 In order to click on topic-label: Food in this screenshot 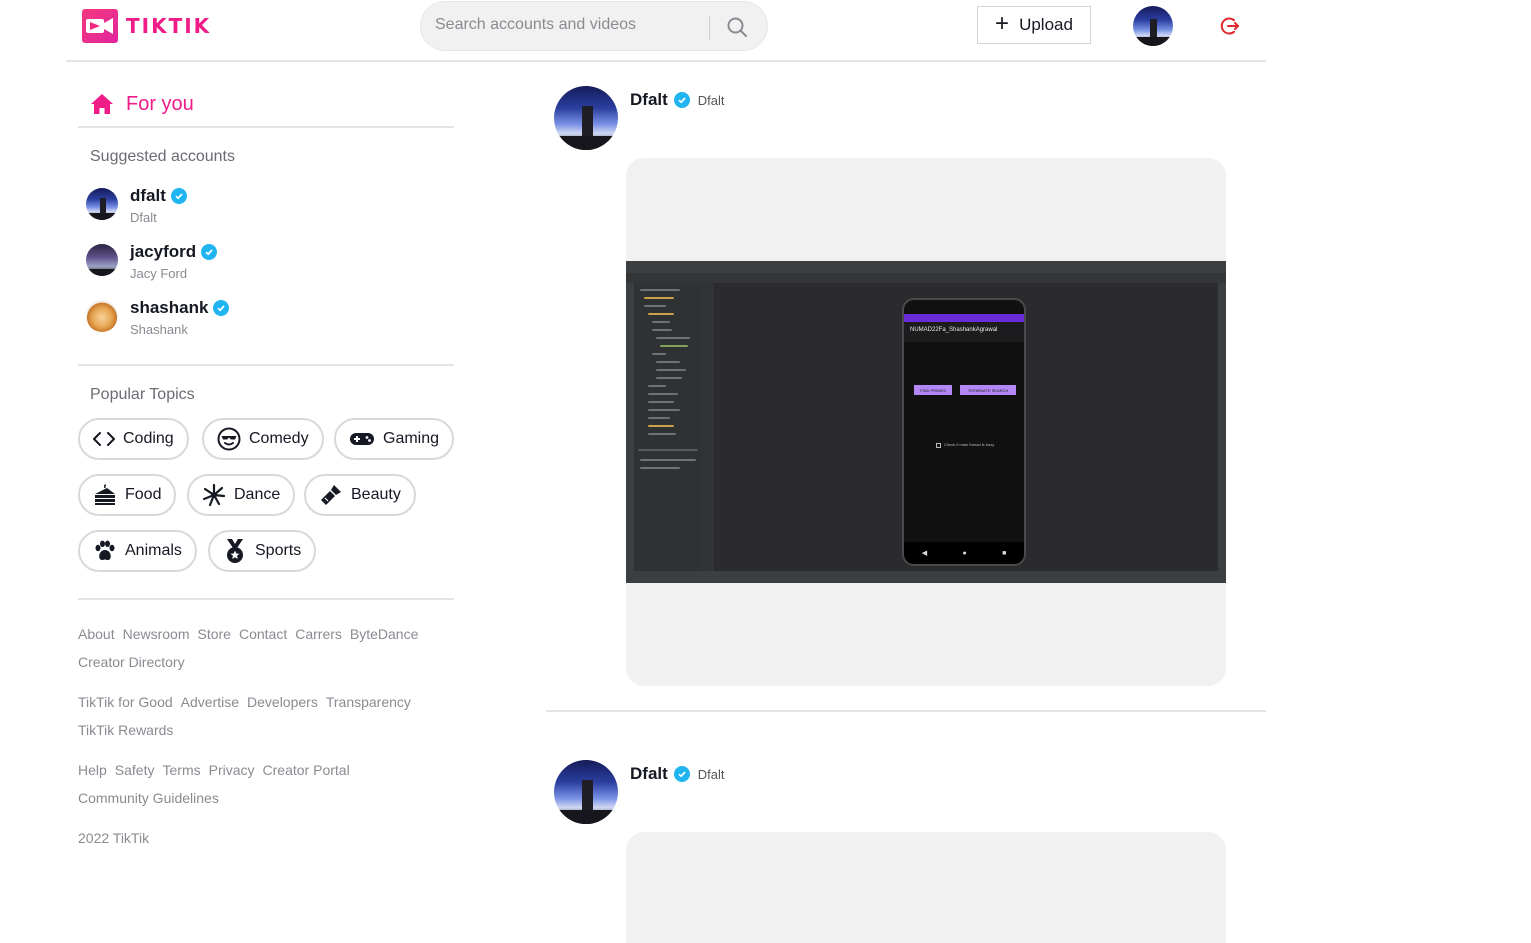, I will do `click(143, 494)`.